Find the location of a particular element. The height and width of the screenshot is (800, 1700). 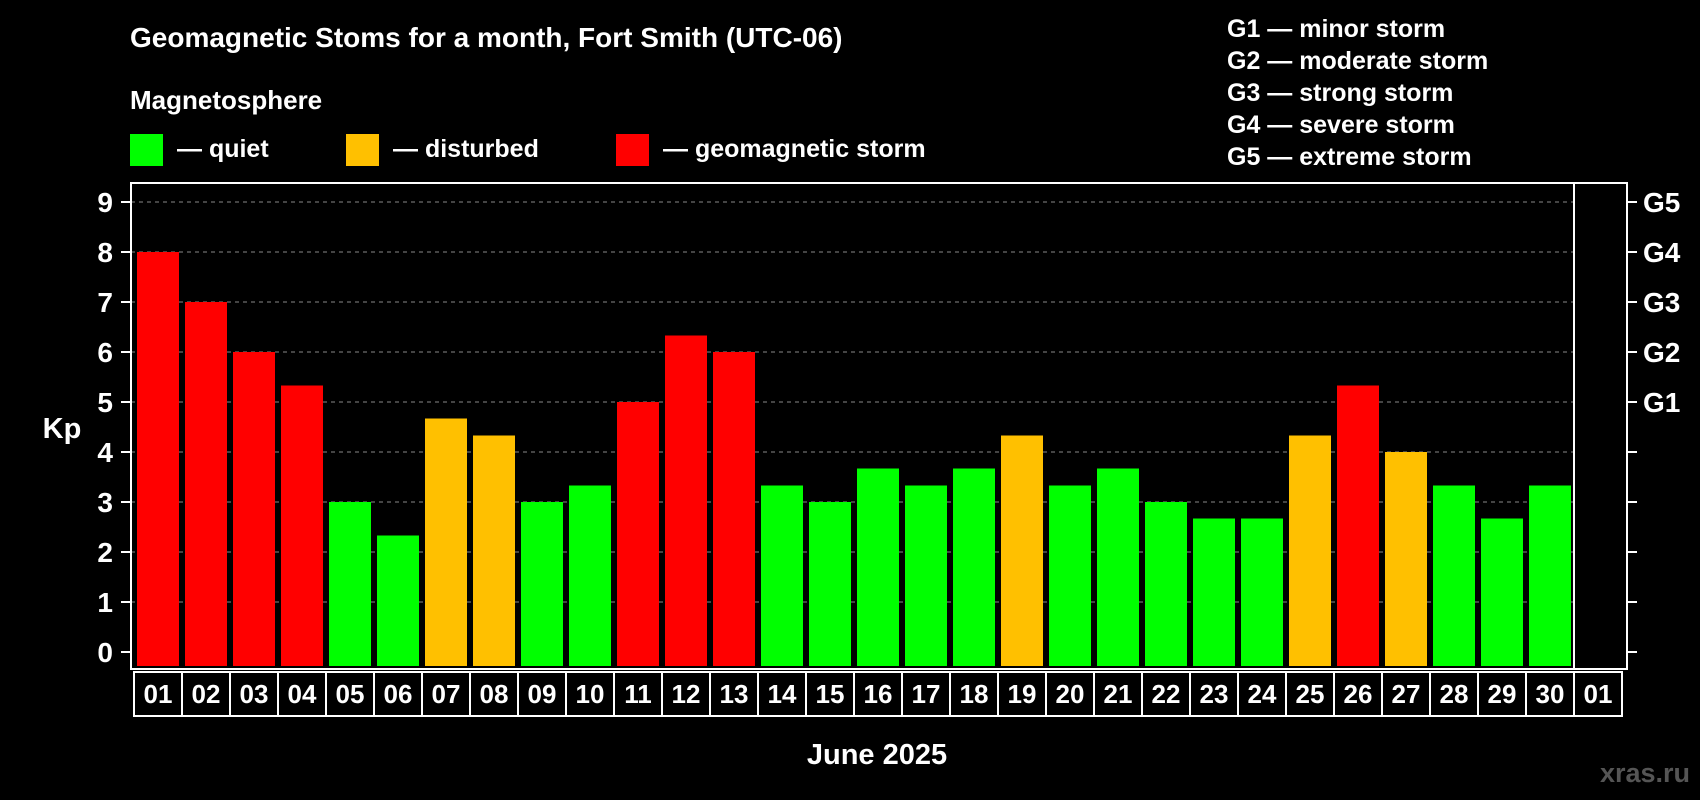

right-axis-label: G5 is located at coordinates (1661, 202).